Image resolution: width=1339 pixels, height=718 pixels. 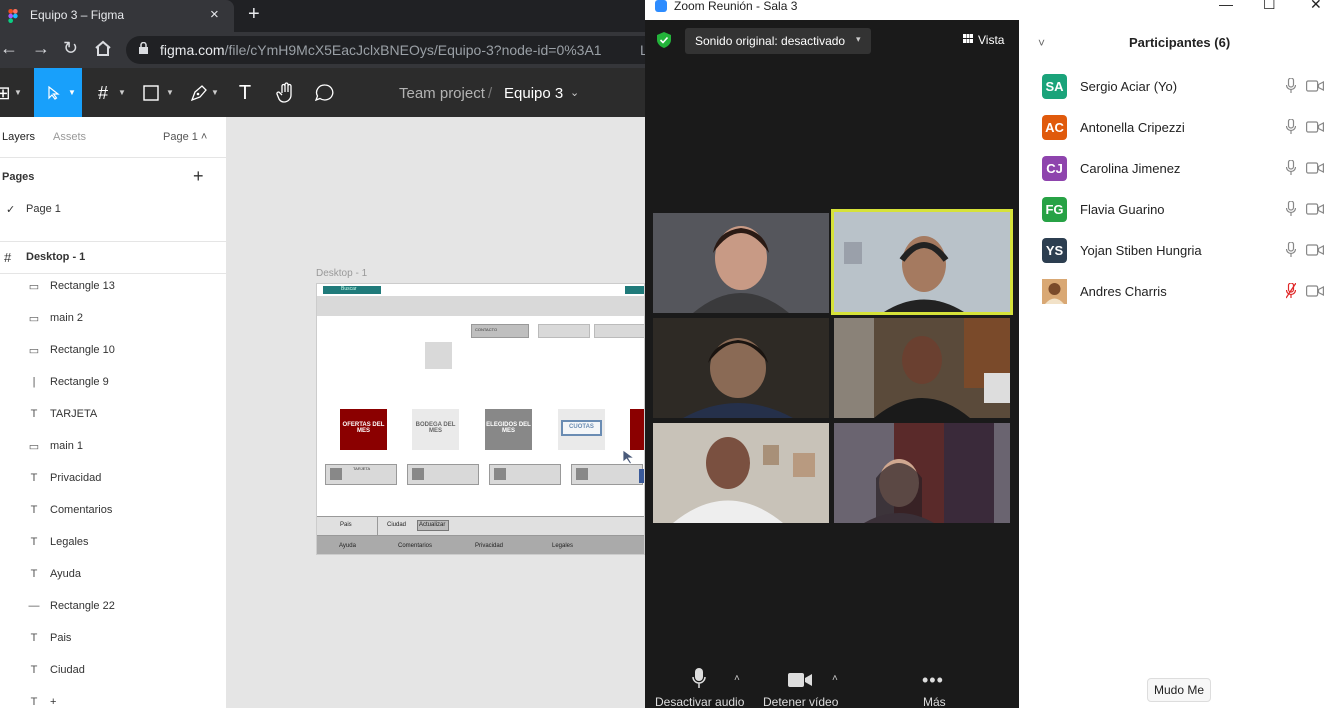 I want to click on zoom-logo-icon, so click(x=661, y=6).